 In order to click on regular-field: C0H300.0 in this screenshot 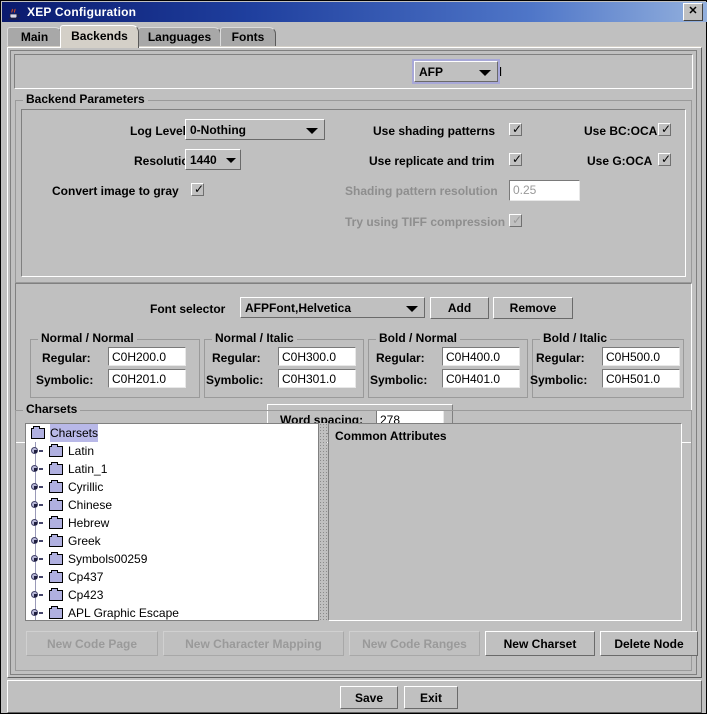, I will do `click(317, 356)`.